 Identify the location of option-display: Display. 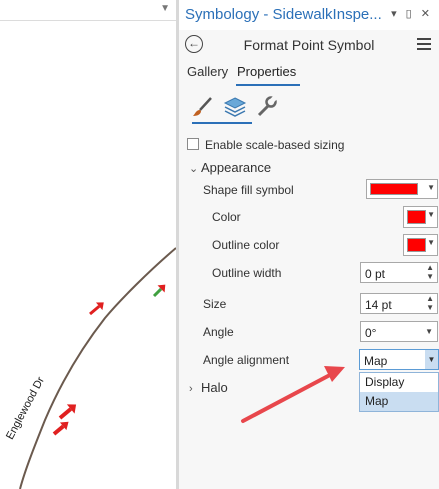
(399, 382).